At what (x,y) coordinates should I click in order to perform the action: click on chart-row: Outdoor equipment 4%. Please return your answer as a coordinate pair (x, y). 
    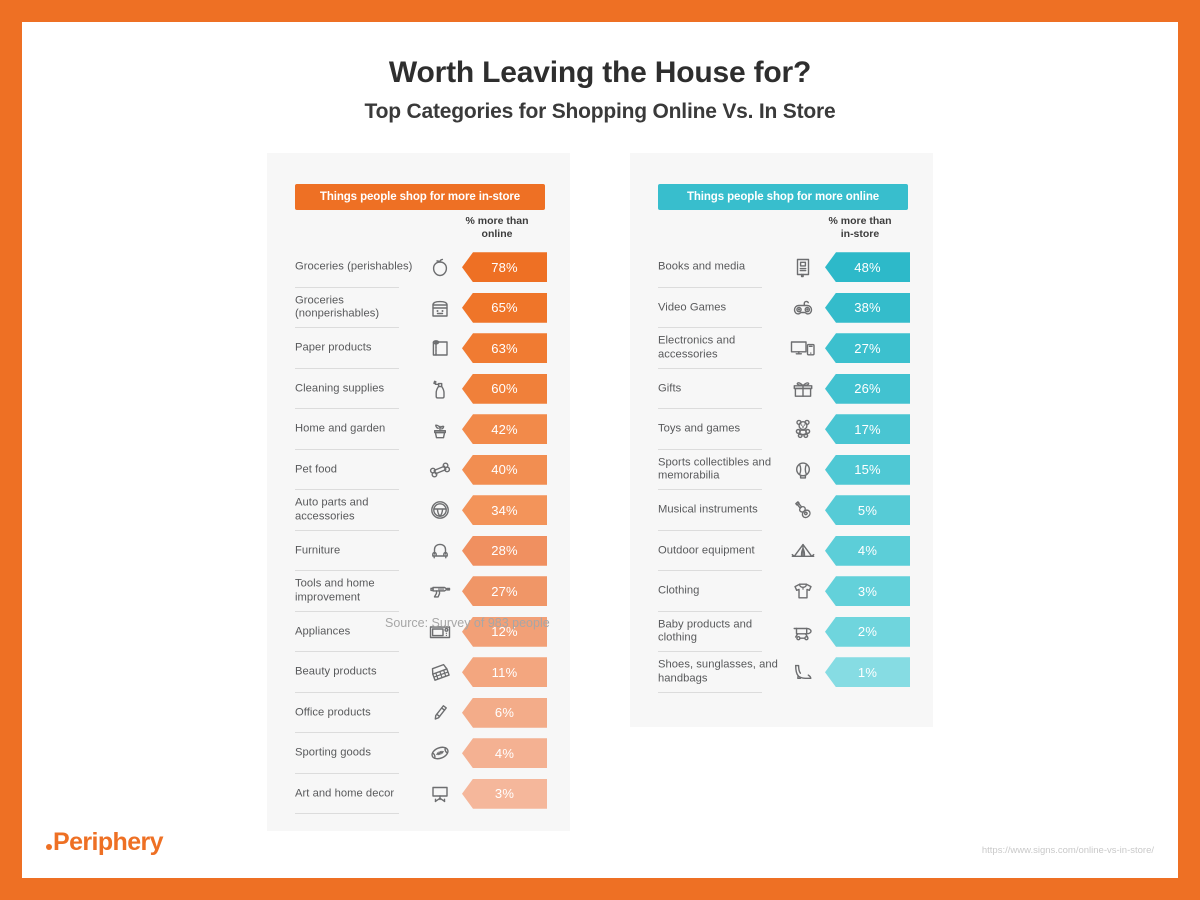
    Looking at the image, I should click on (784, 551).